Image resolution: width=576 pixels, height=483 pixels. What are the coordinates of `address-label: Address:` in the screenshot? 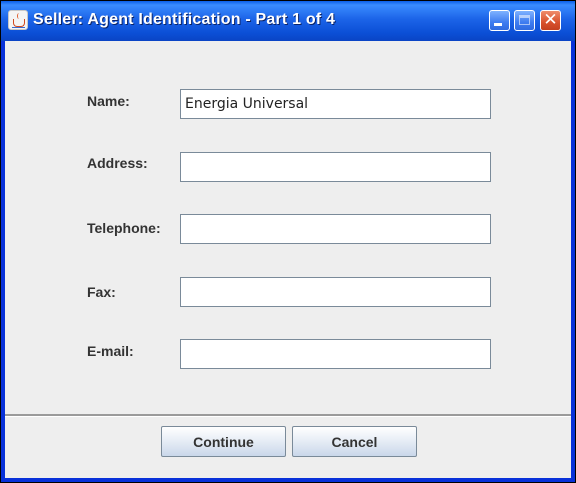 It's located at (117, 163).